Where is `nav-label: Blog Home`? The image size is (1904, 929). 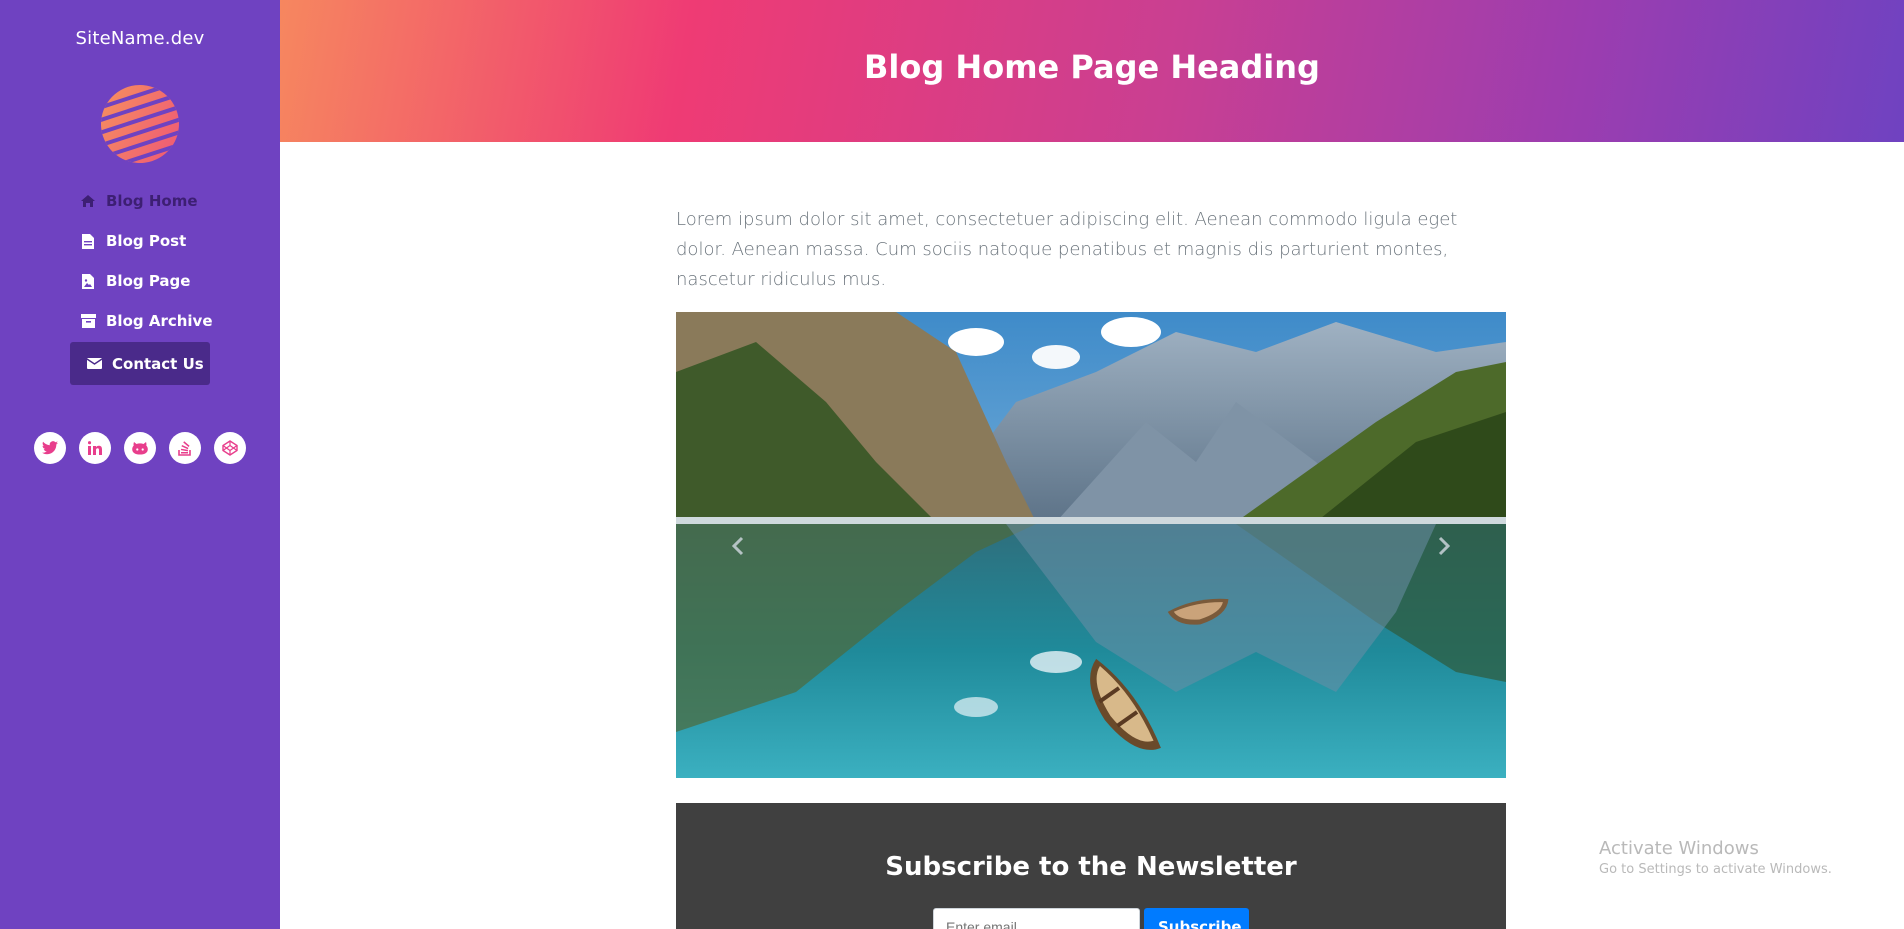 nav-label: Blog Home is located at coordinates (152, 201).